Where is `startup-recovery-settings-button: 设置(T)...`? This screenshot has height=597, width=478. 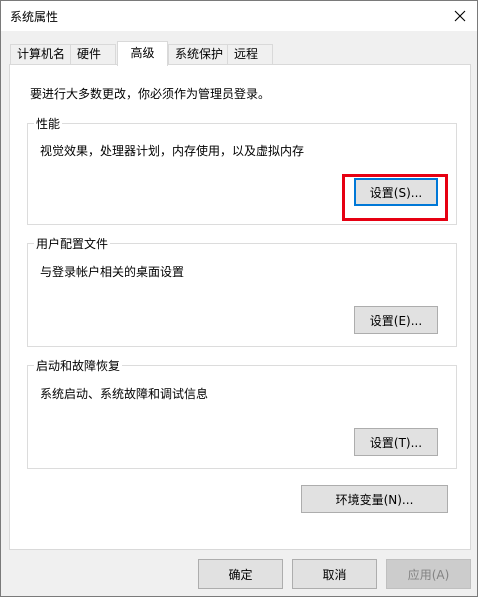
startup-recovery-settings-button: 设置(T)... is located at coordinates (396, 442).